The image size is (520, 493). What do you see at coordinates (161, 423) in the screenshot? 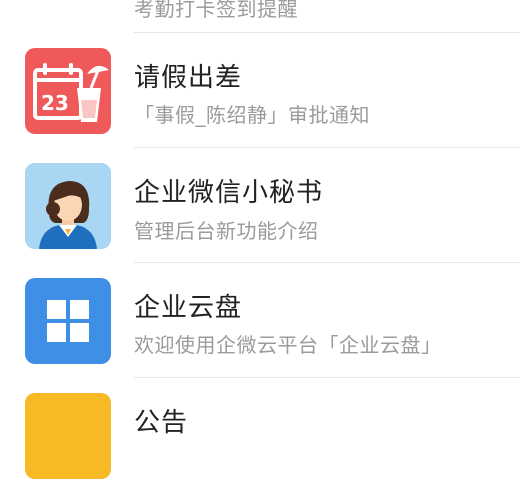
I see `item-title: 公告` at bounding box center [161, 423].